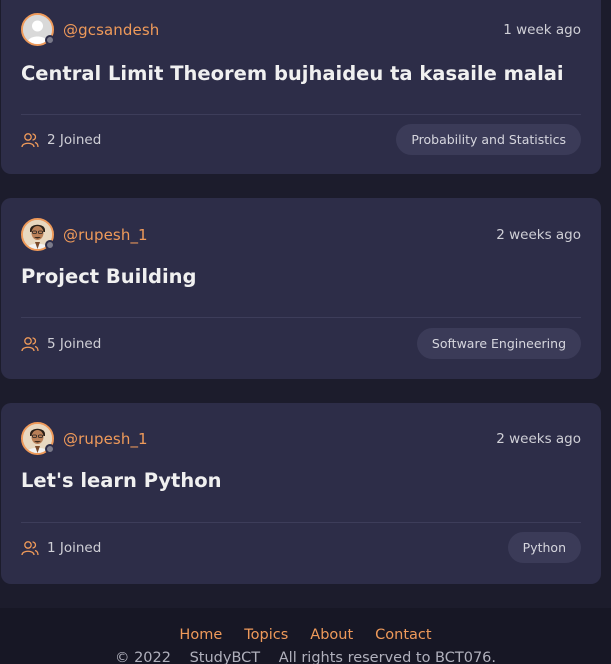 The height and width of the screenshot is (664, 611). Describe the element at coordinates (331, 635) in the screenshot. I see `footer-link-about: About` at that location.